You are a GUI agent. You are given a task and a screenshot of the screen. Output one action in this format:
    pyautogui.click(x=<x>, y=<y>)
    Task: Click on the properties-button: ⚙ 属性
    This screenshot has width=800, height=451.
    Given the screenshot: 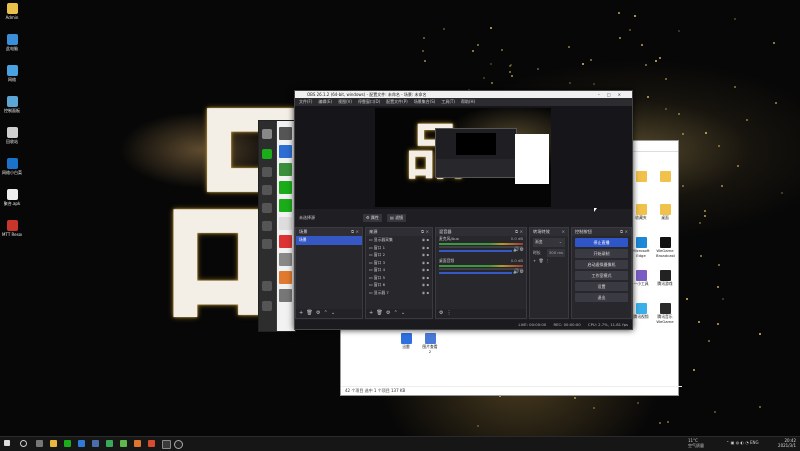 What is the action you would take?
    pyautogui.click(x=372, y=218)
    